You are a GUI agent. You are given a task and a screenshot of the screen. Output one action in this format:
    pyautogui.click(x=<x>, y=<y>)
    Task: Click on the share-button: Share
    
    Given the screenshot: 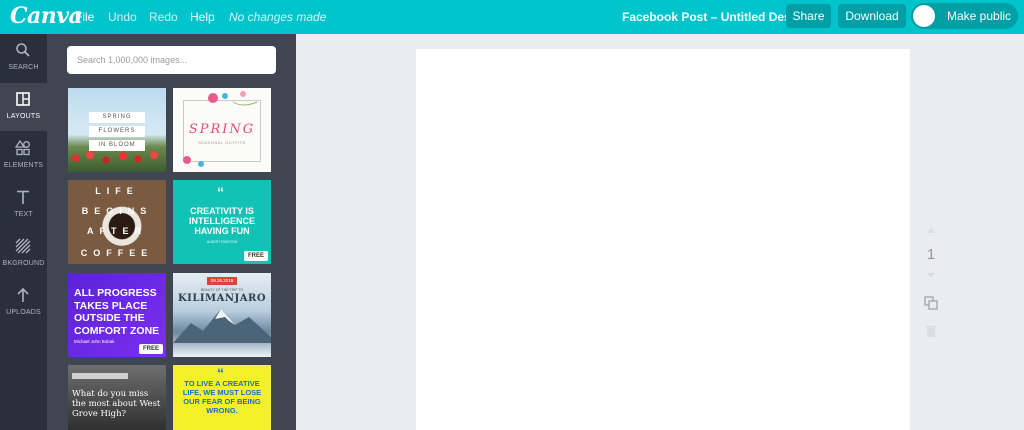 What is the action you would take?
    pyautogui.click(x=808, y=16)
    